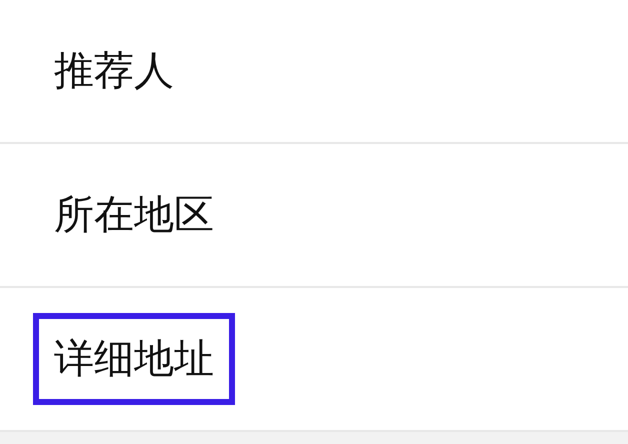 The height and width of the screenshot is (444, 628). Describe the element at coordinates (114, 71) in the screenshot. I see `field-label: 推荐人` at that location.